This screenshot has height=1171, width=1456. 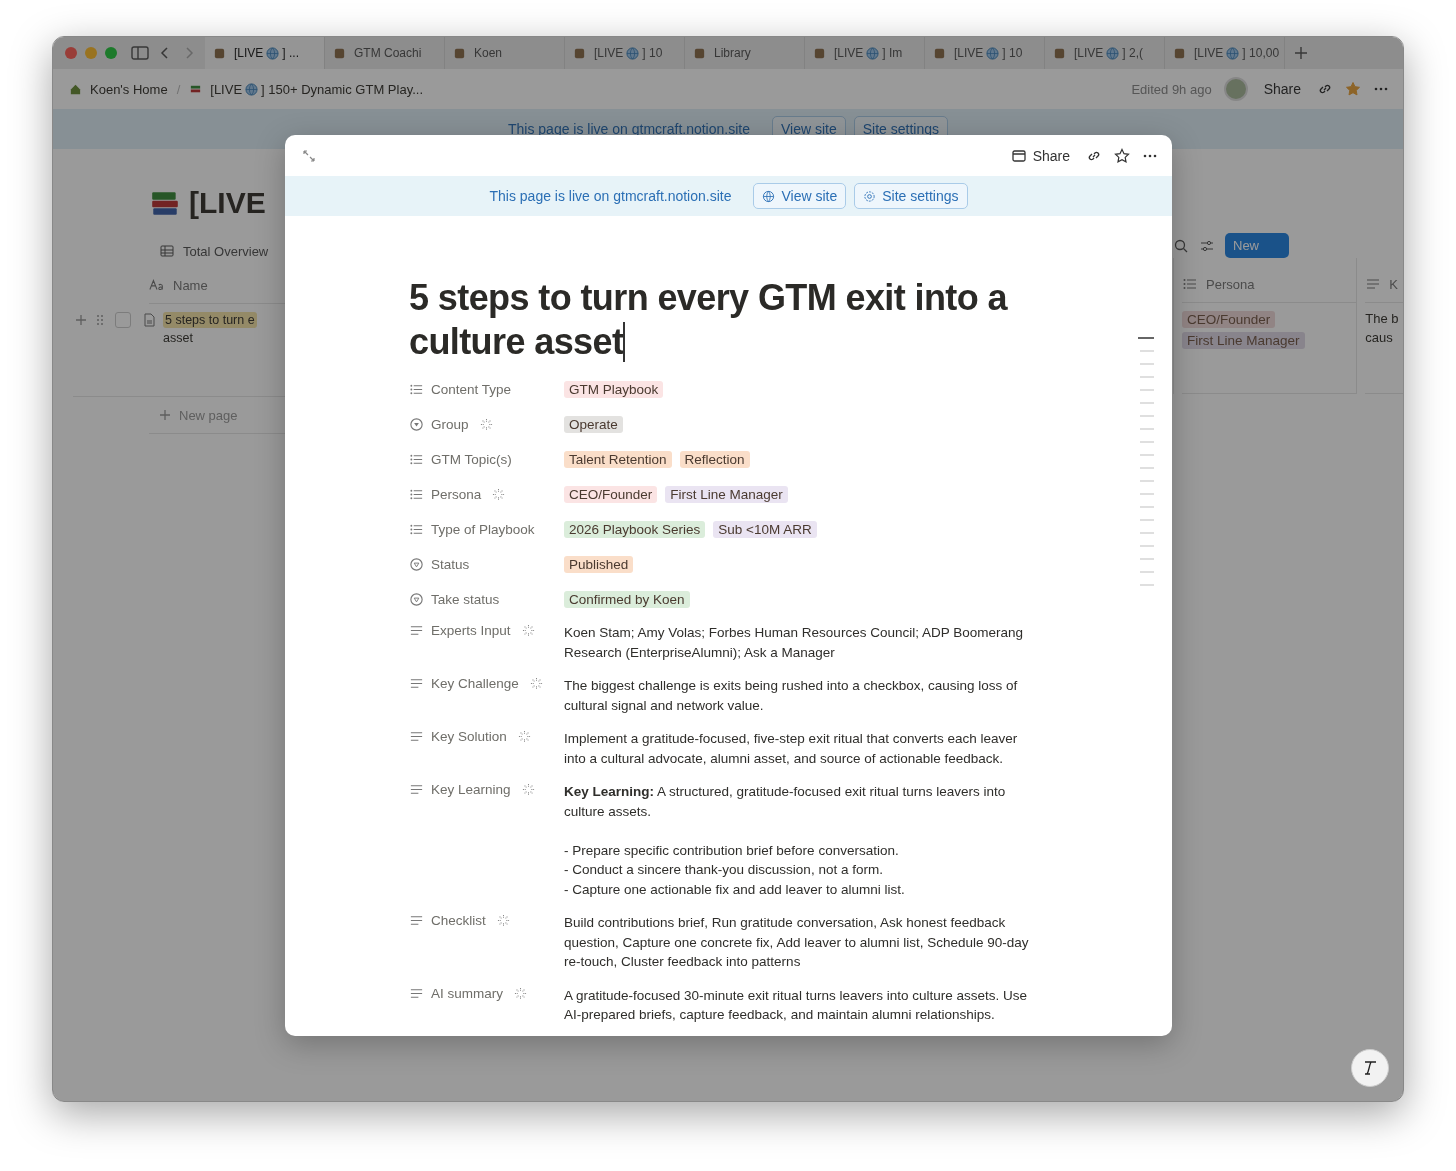 I want to click on tag: Sub <10M ARR, so click(x=765, y=529).